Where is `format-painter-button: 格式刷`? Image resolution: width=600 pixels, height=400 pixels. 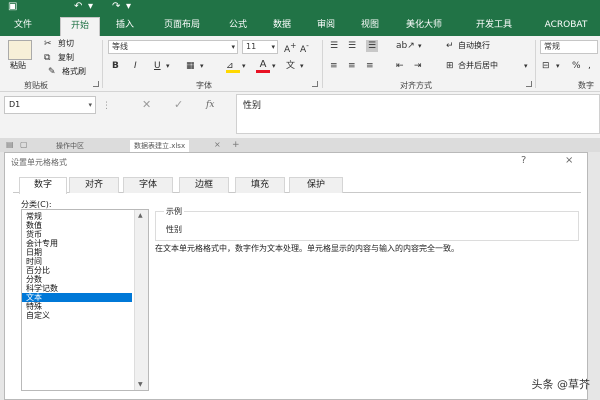
format-painter-button: 格式刷 is located at coordinates (74, 72).